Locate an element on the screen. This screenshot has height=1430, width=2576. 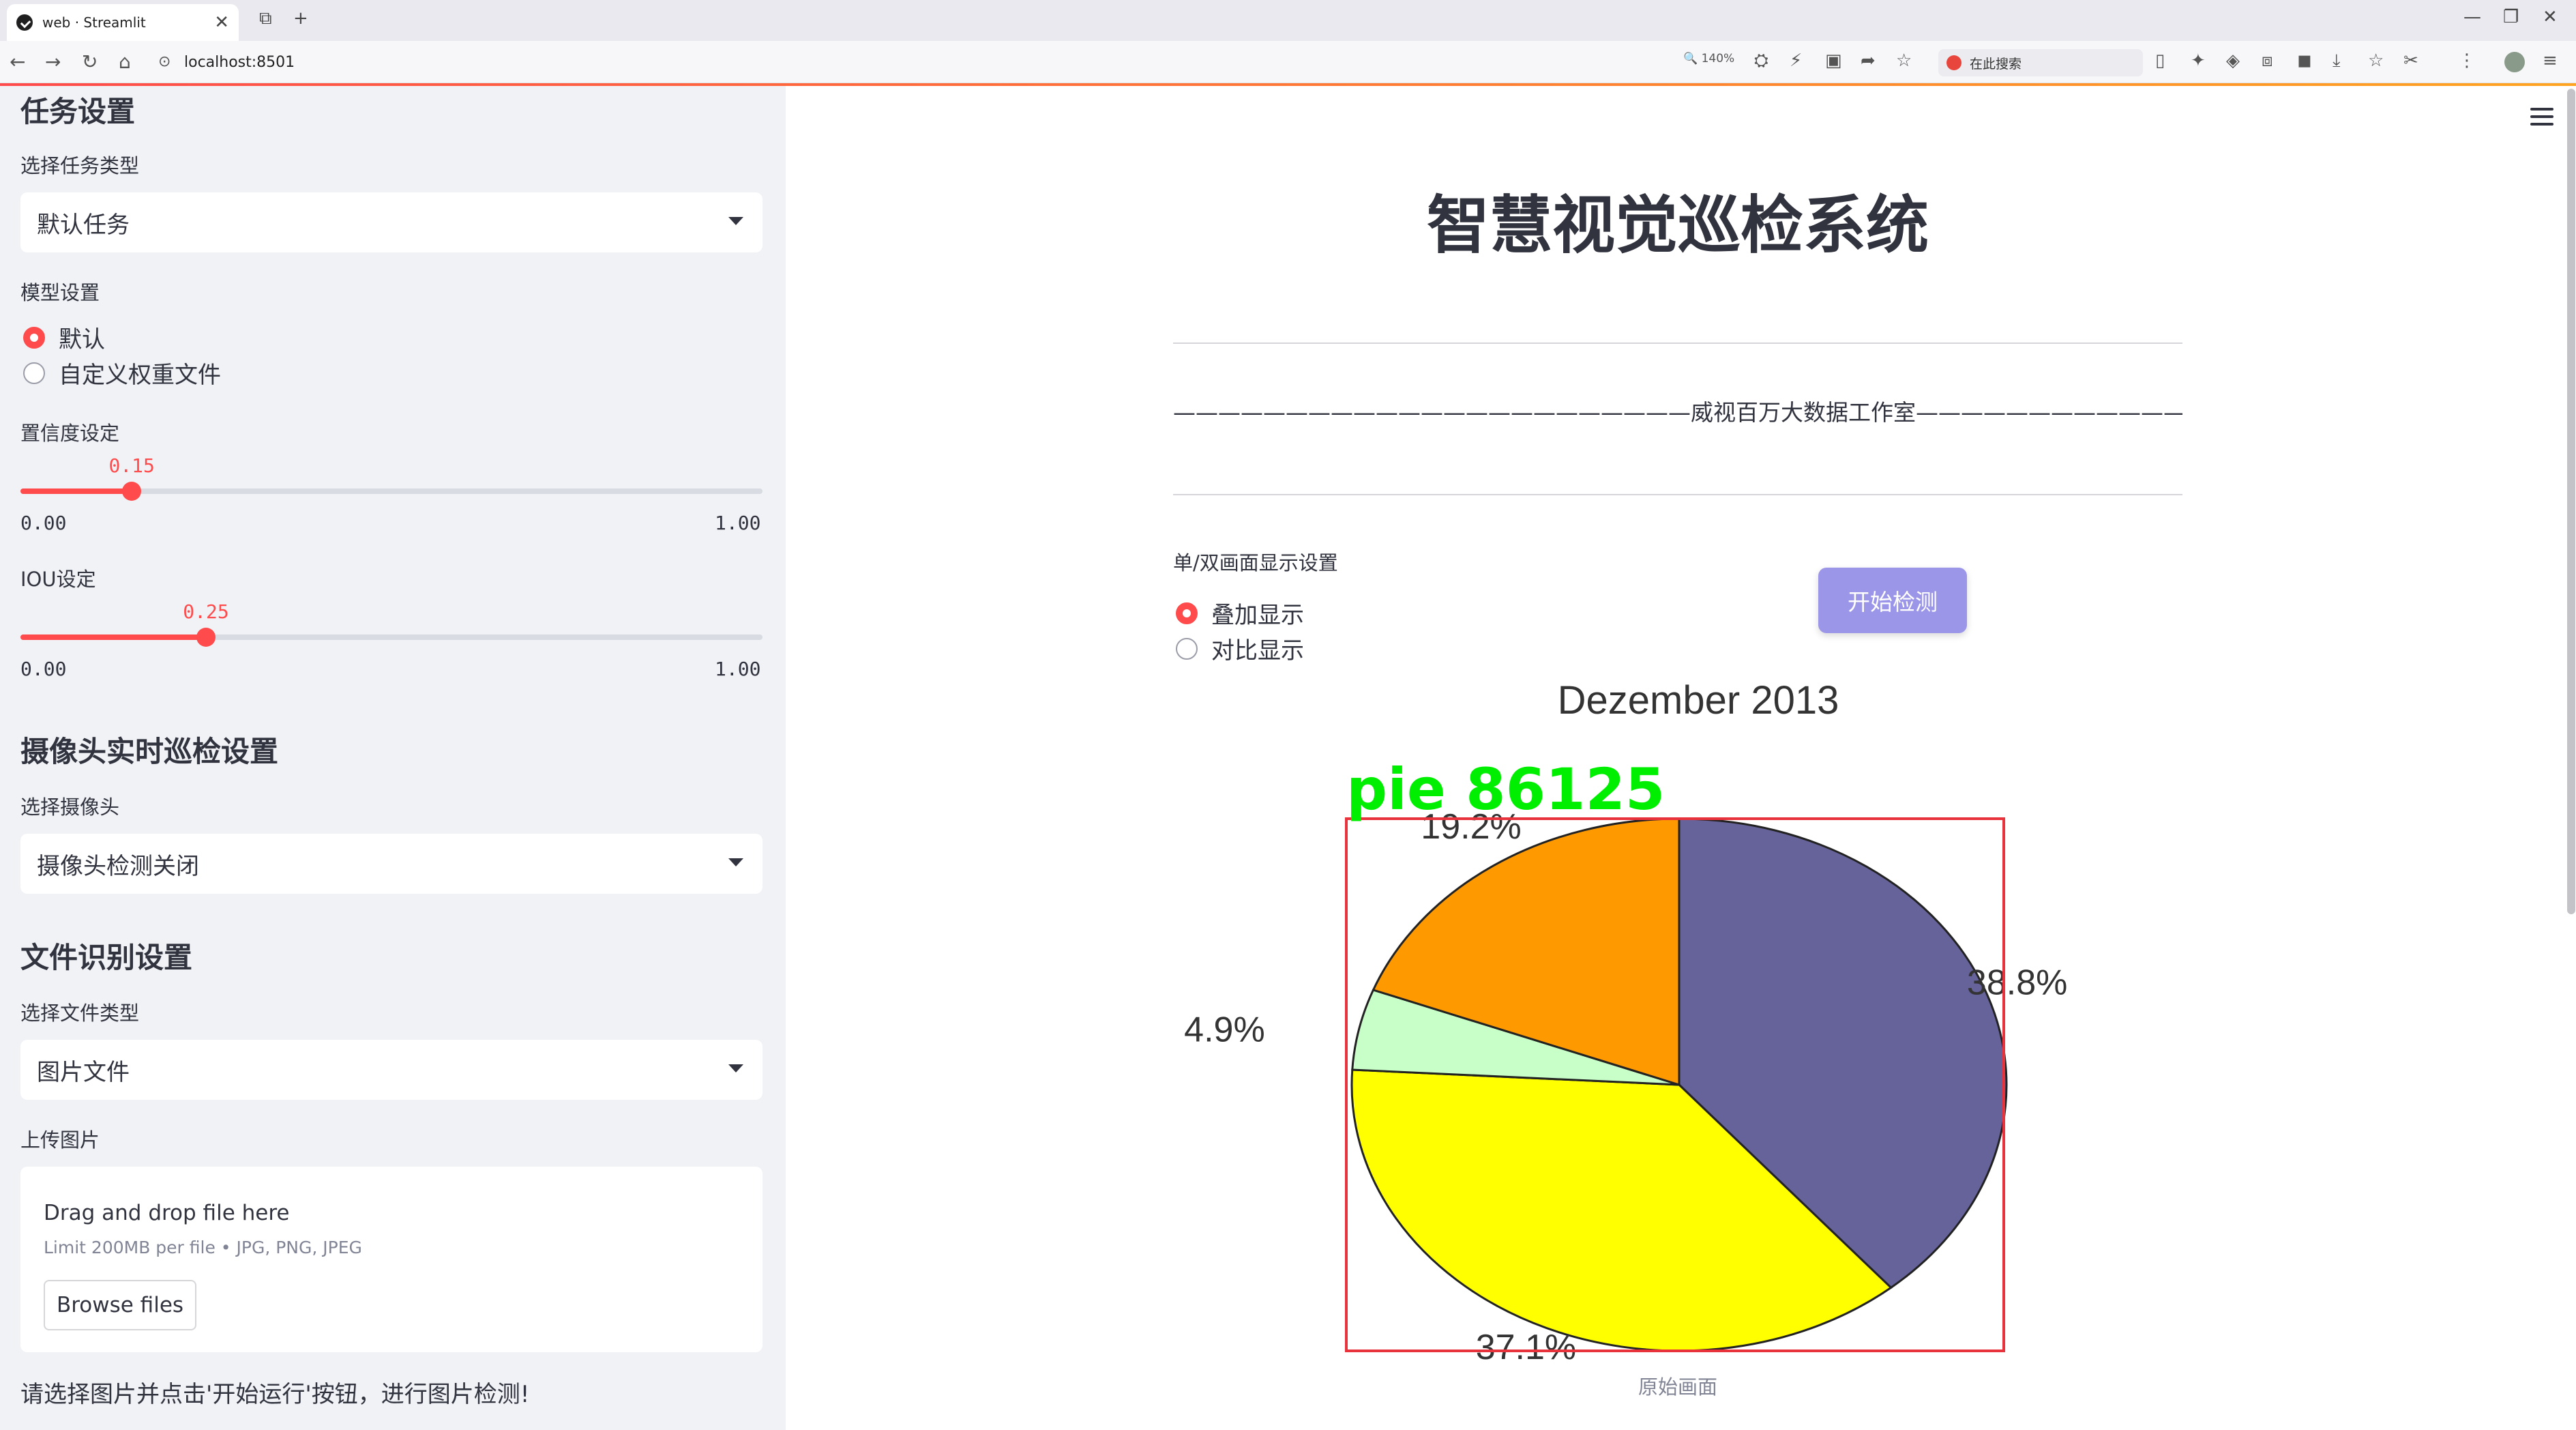
start-detection-button: 开始检测 is located at coordinates (1892, 600).